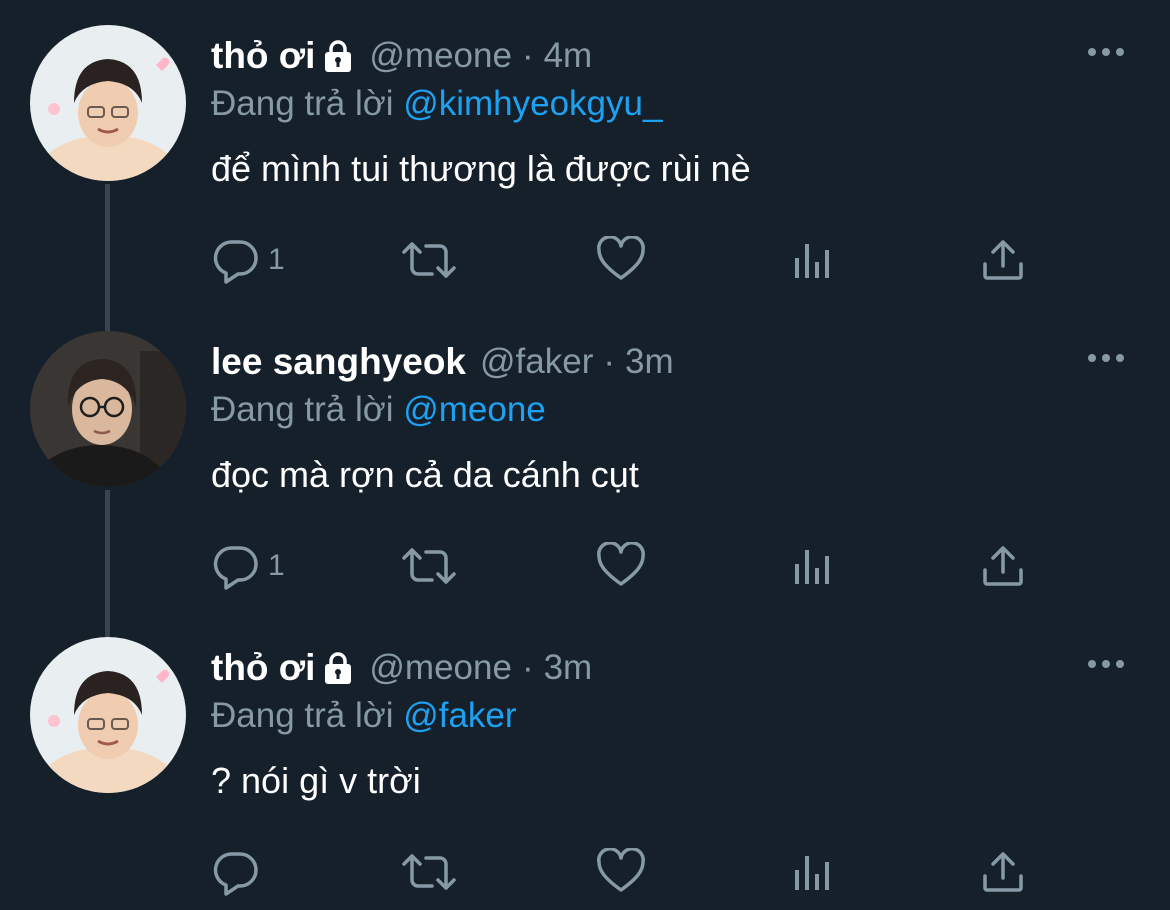 This screenshot has height=910, width=1170. I want to click on reply-button, so click(240, 872).